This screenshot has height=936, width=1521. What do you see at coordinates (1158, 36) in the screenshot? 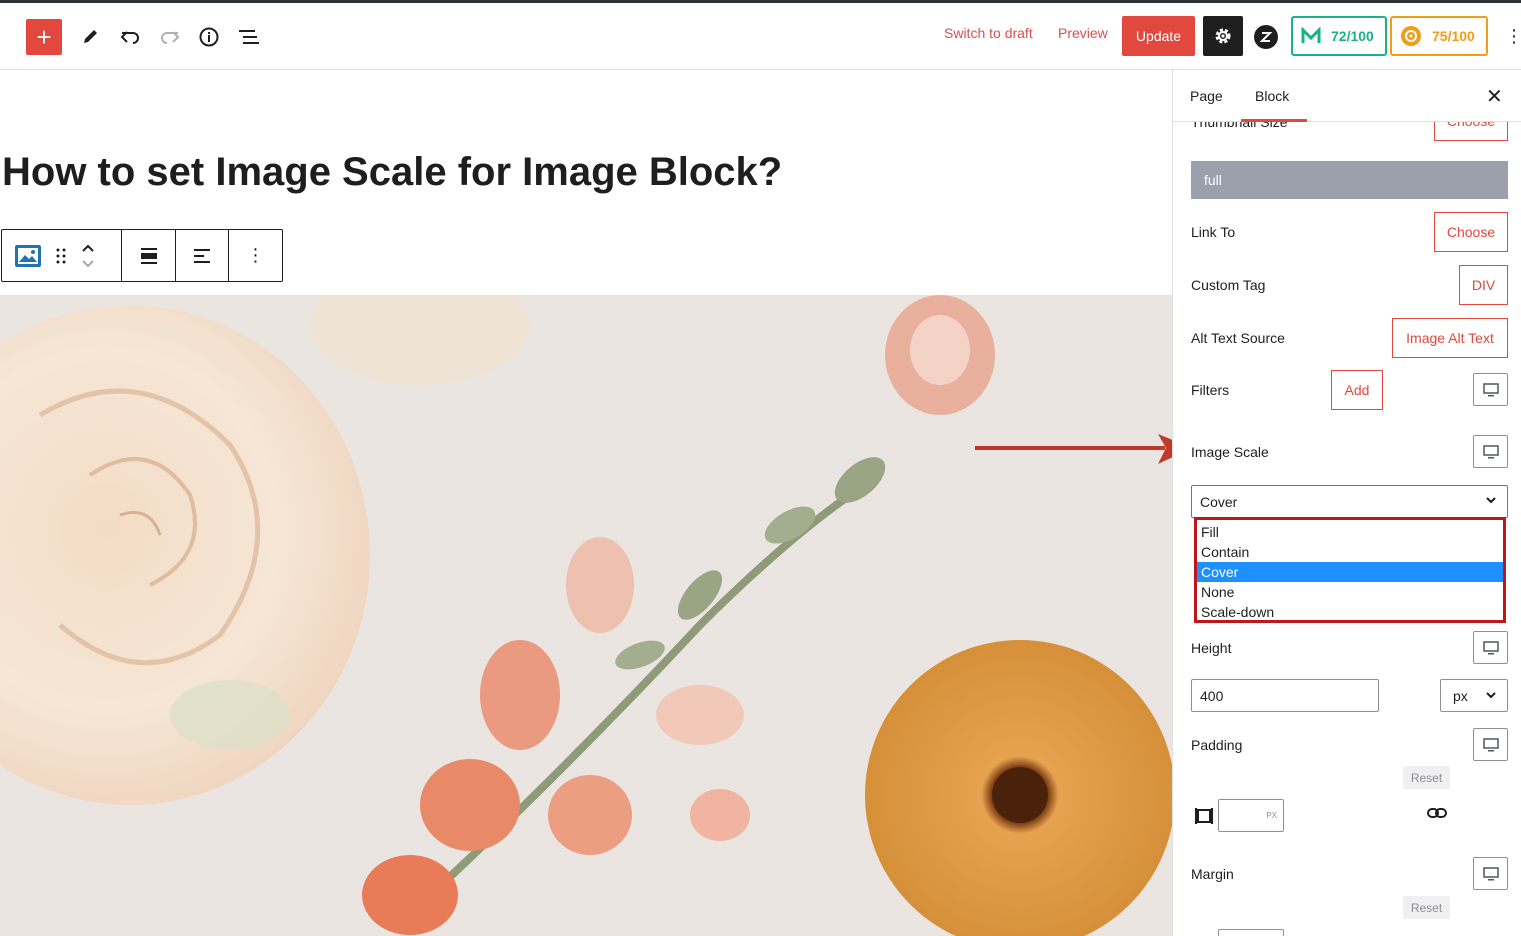
I see `update-button: Update` at bounding box center [1158, 36].